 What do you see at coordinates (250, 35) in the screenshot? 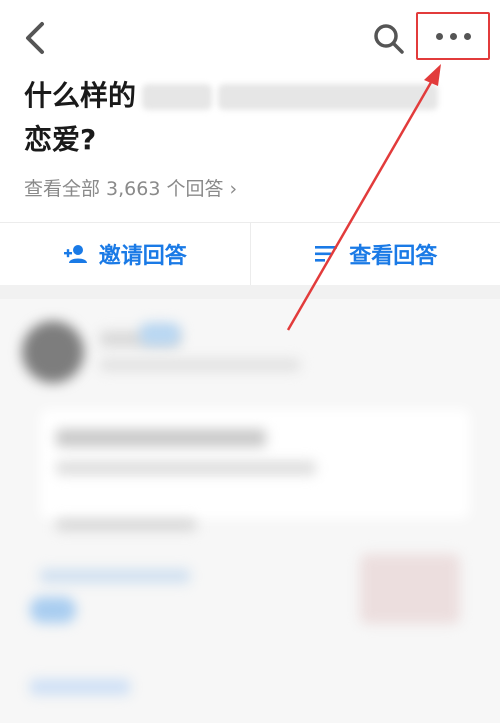
I see `top-bar` at bounding box center [250, 35].